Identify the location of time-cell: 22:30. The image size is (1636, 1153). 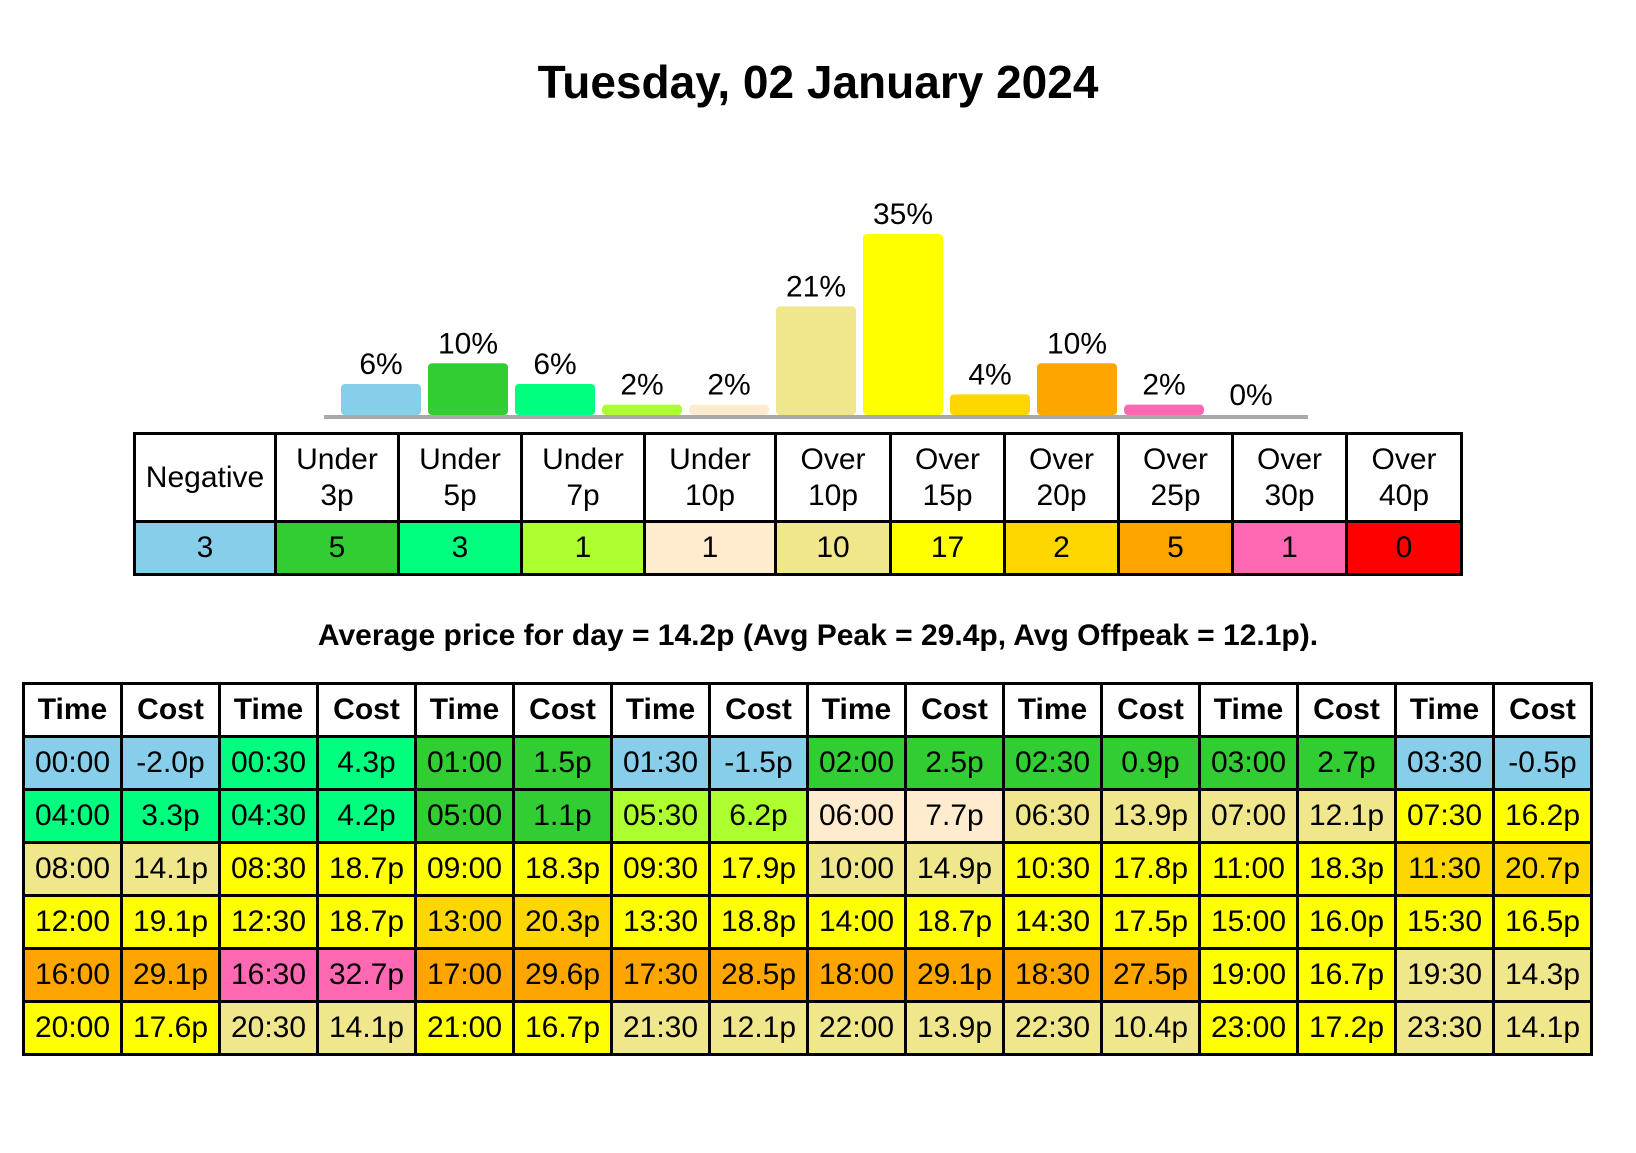
(1052, 1028).